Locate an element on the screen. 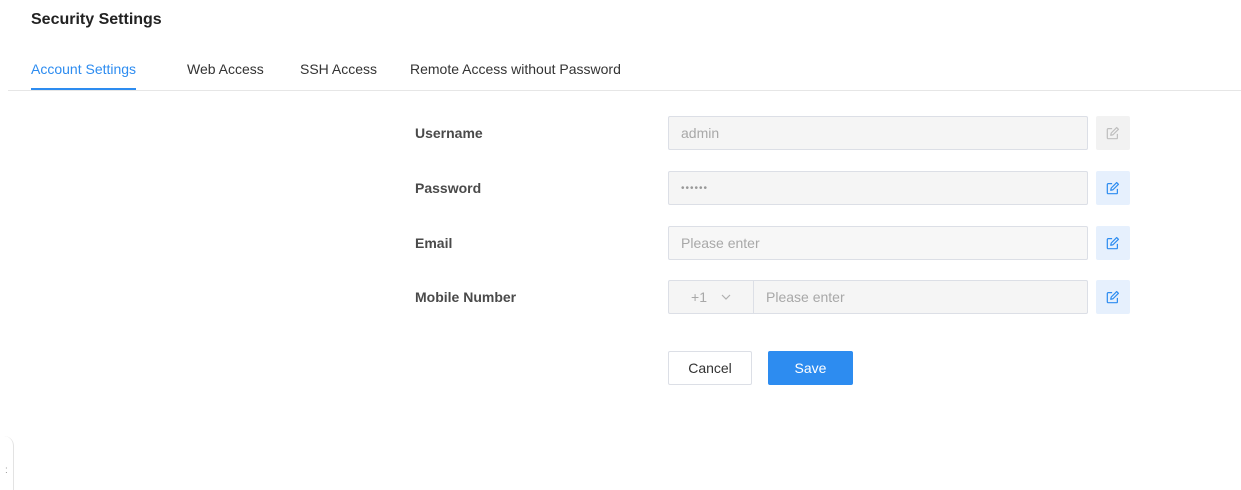  cancel-button: Cancel is located at coordinates (710, 368).